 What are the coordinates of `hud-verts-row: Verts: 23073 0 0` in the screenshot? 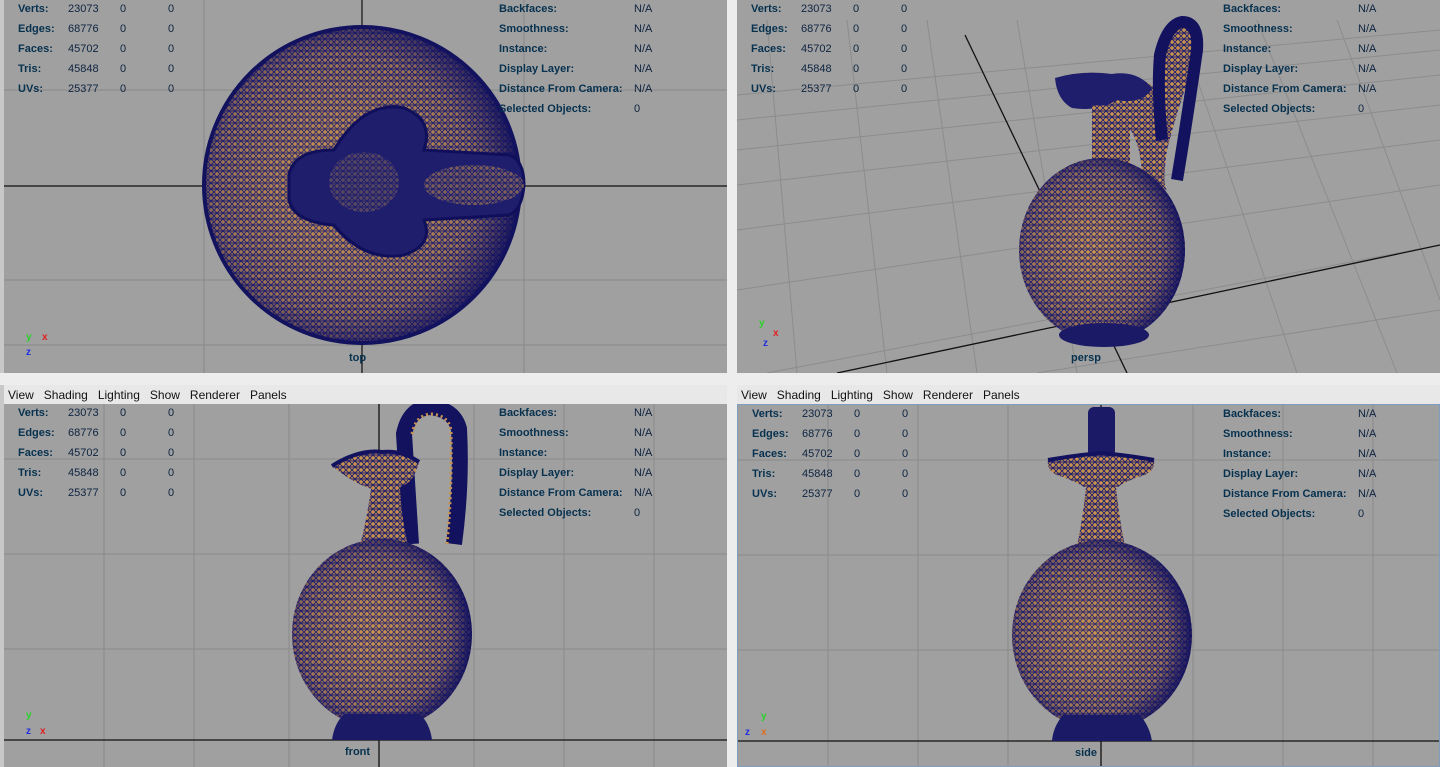 It's located at (96, 9).